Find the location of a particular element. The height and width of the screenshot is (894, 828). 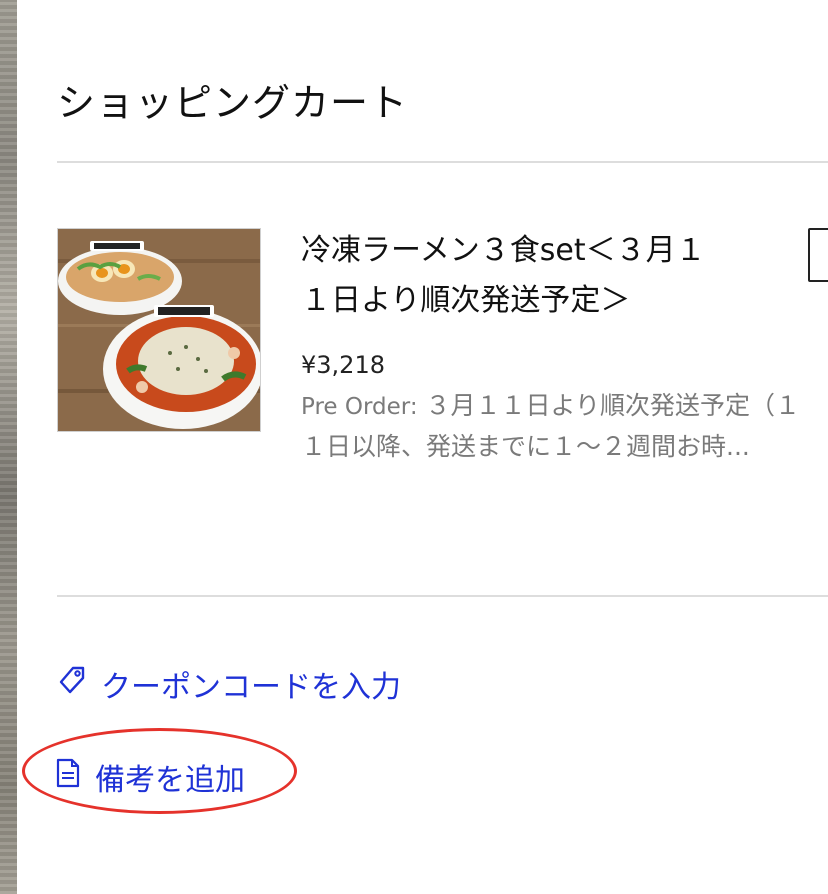

product-price: ¥3,218 is located at coordinates (343, 365).